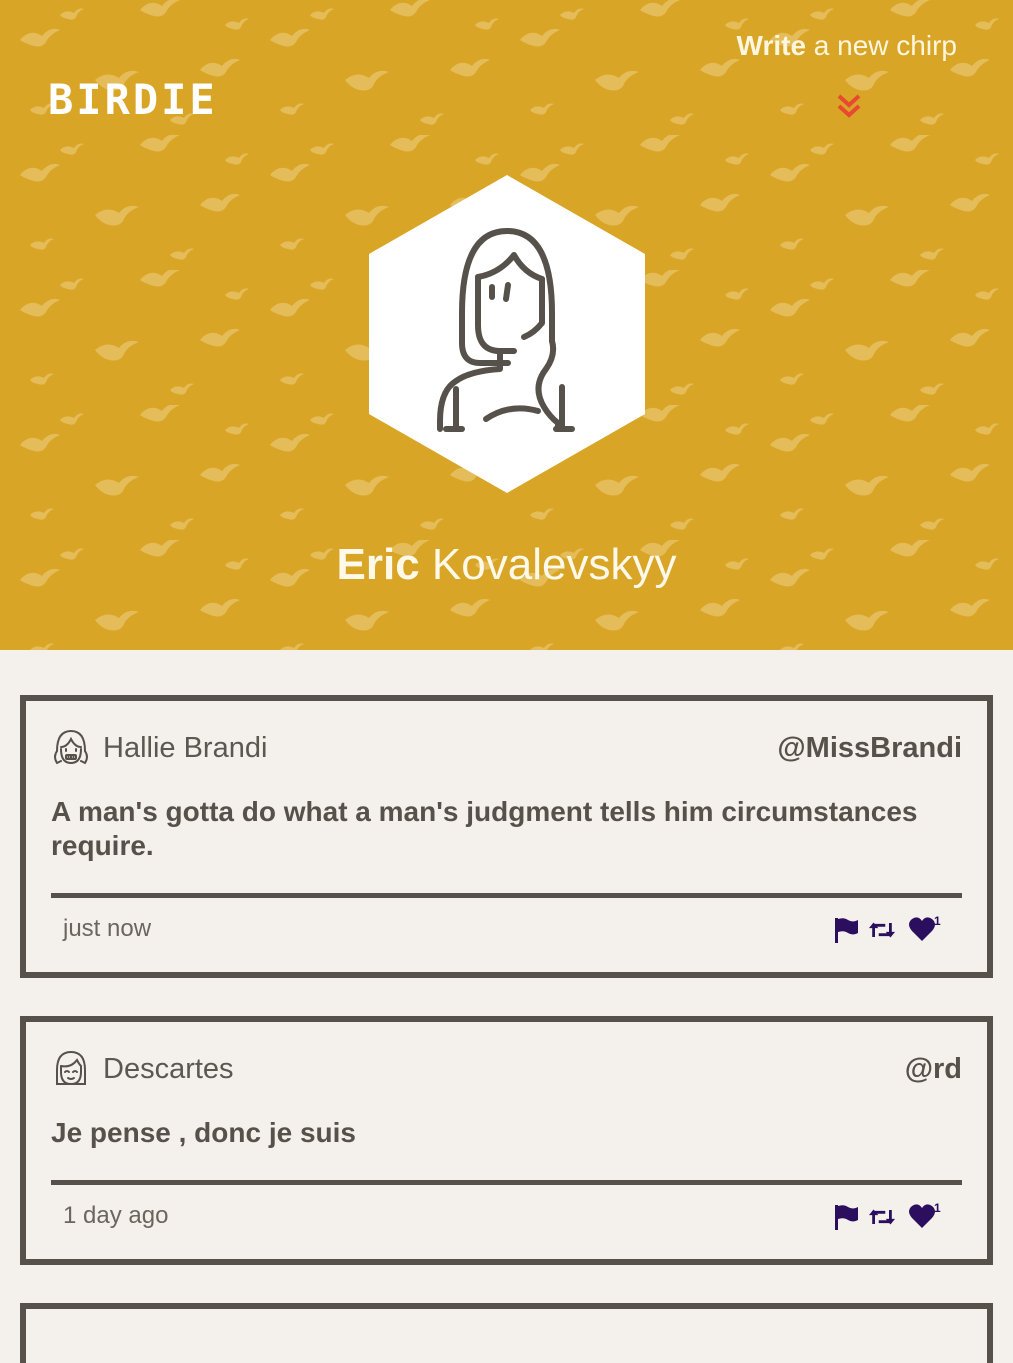 This screenshot has height=1363, width=1013. Describe the element at coordinates (506, 1333) in the screenshot. I see `chirp-card-partial` at that location.